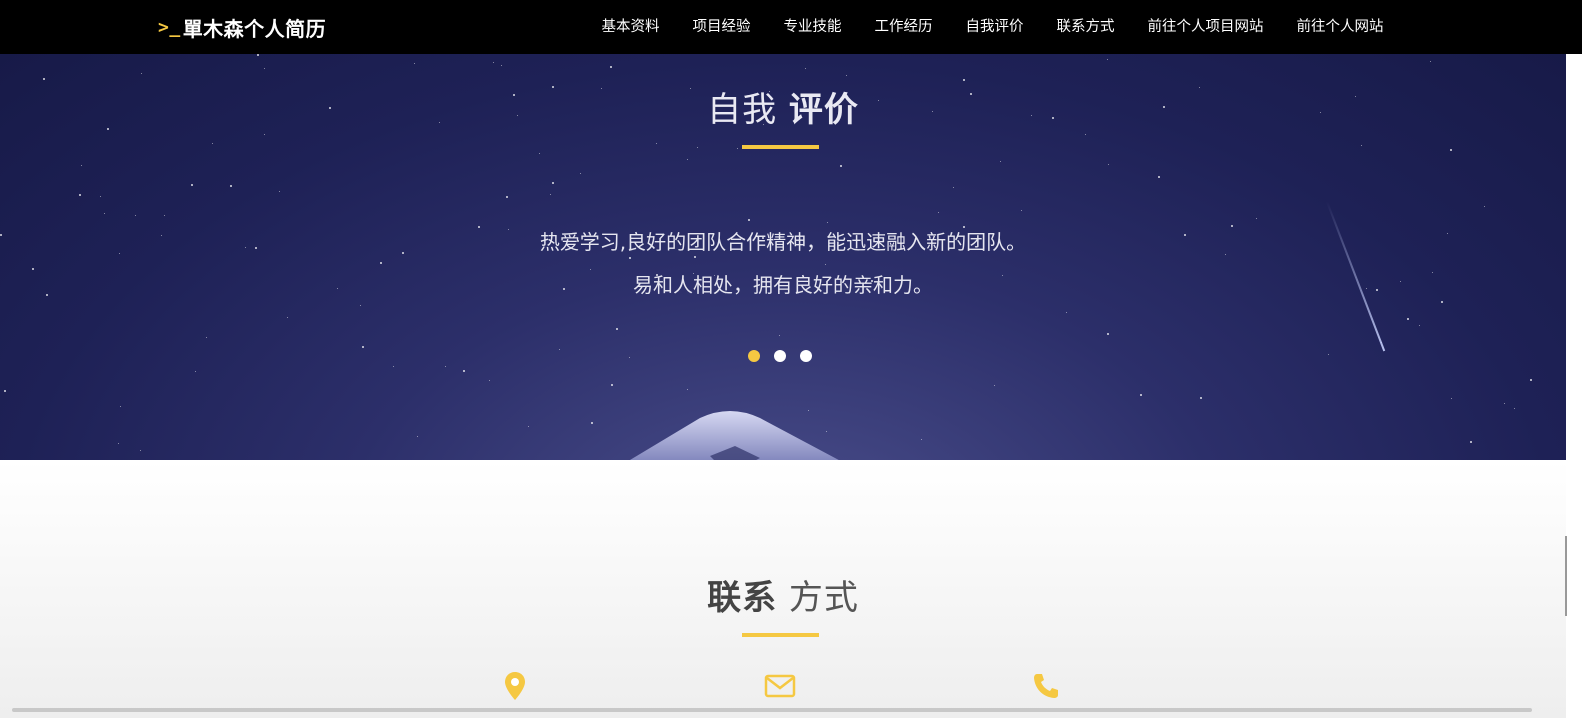  Describe the element at coordinates (783, 594) in the screenshot. I see `contact-title: 联系 方式` at that location.